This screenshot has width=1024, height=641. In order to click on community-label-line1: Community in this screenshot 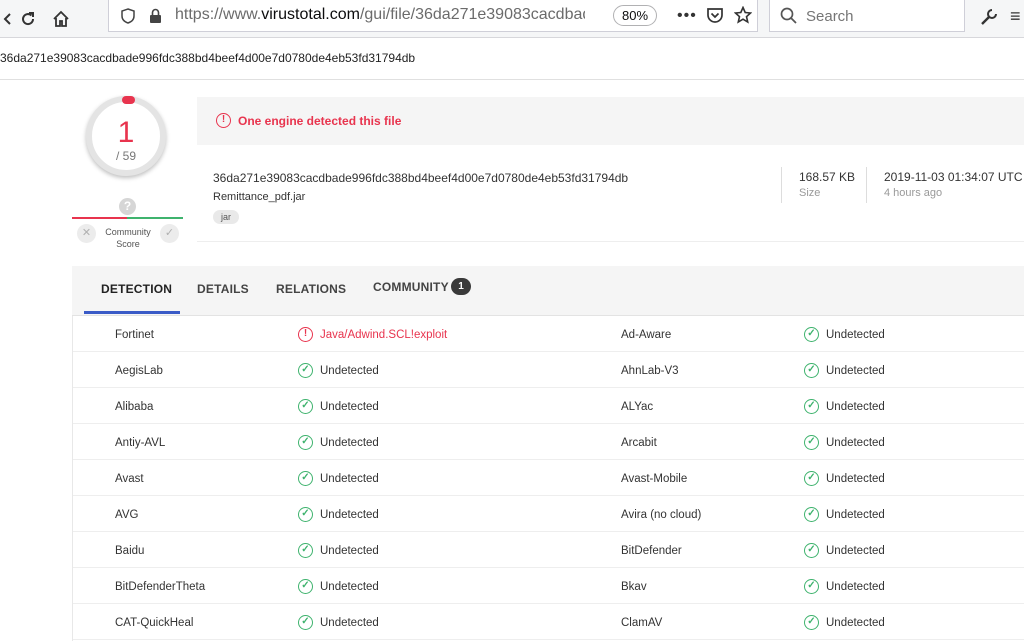, I will do `click(128, 232)`.